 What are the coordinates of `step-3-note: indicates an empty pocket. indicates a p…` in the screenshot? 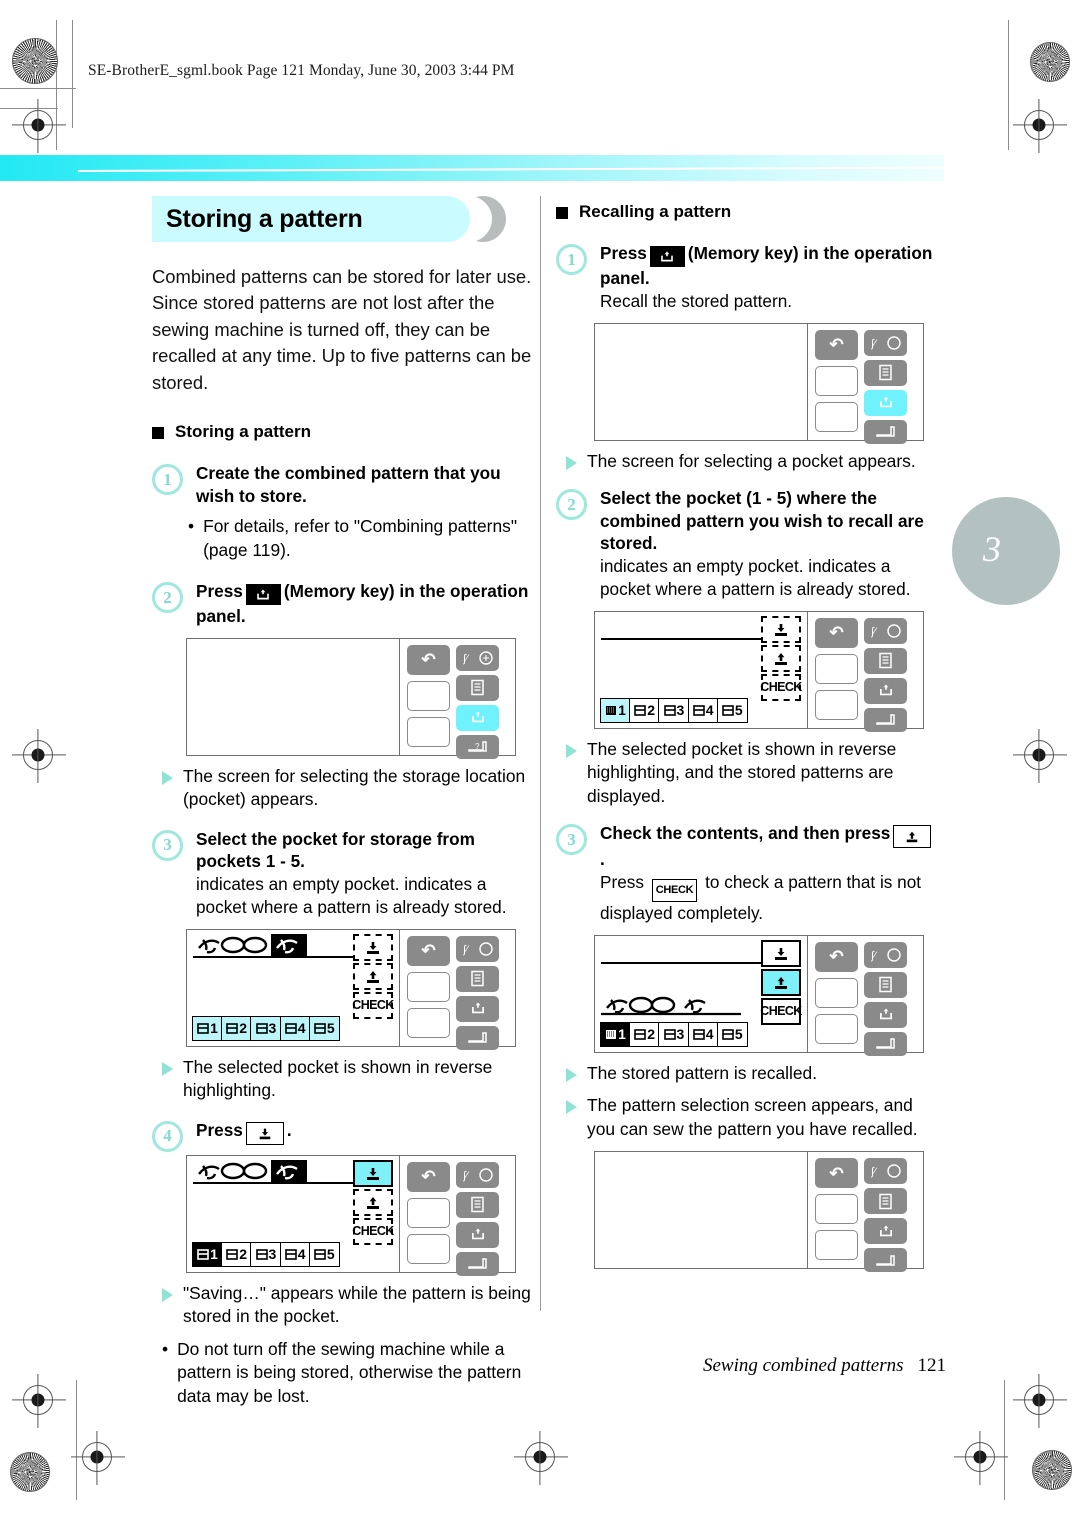 It's located at (351, 895).